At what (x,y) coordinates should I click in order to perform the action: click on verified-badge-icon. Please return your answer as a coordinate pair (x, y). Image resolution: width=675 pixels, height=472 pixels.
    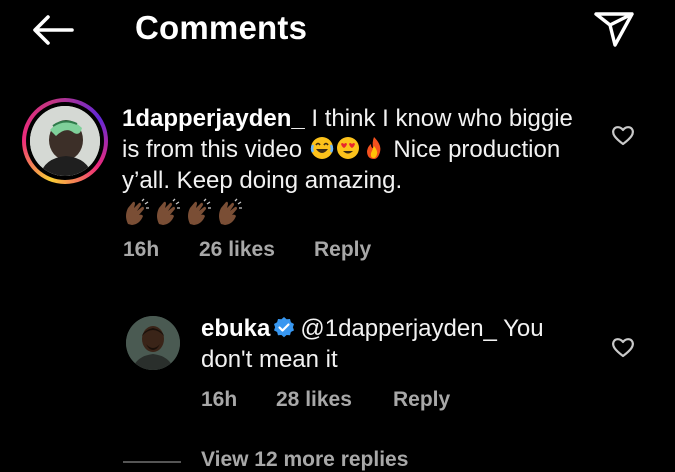
    Looking at the image, I should click on (284, 327).